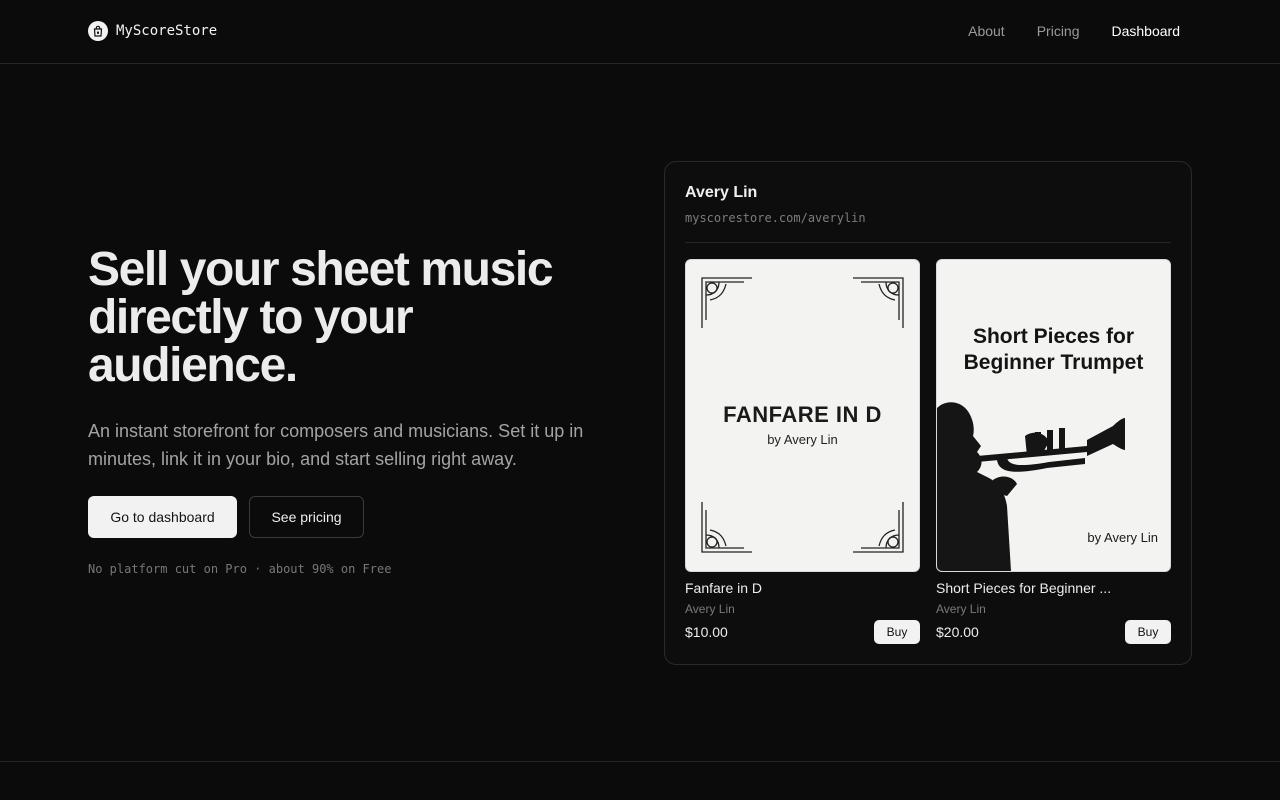 Image resolution: width=1280 pixels, height=800 pixels. Describe the element at coordinates (162, 517) in the screenshot. I see `go-to-dashboard-button: Go to dashboard` at that location.